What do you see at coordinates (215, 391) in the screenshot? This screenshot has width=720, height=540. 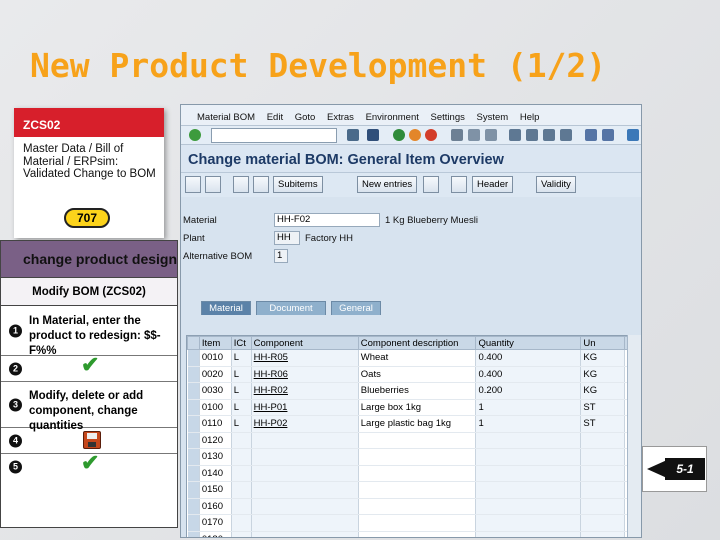 I see `item-number-cell: 0030` at bounding box center [215, 391].